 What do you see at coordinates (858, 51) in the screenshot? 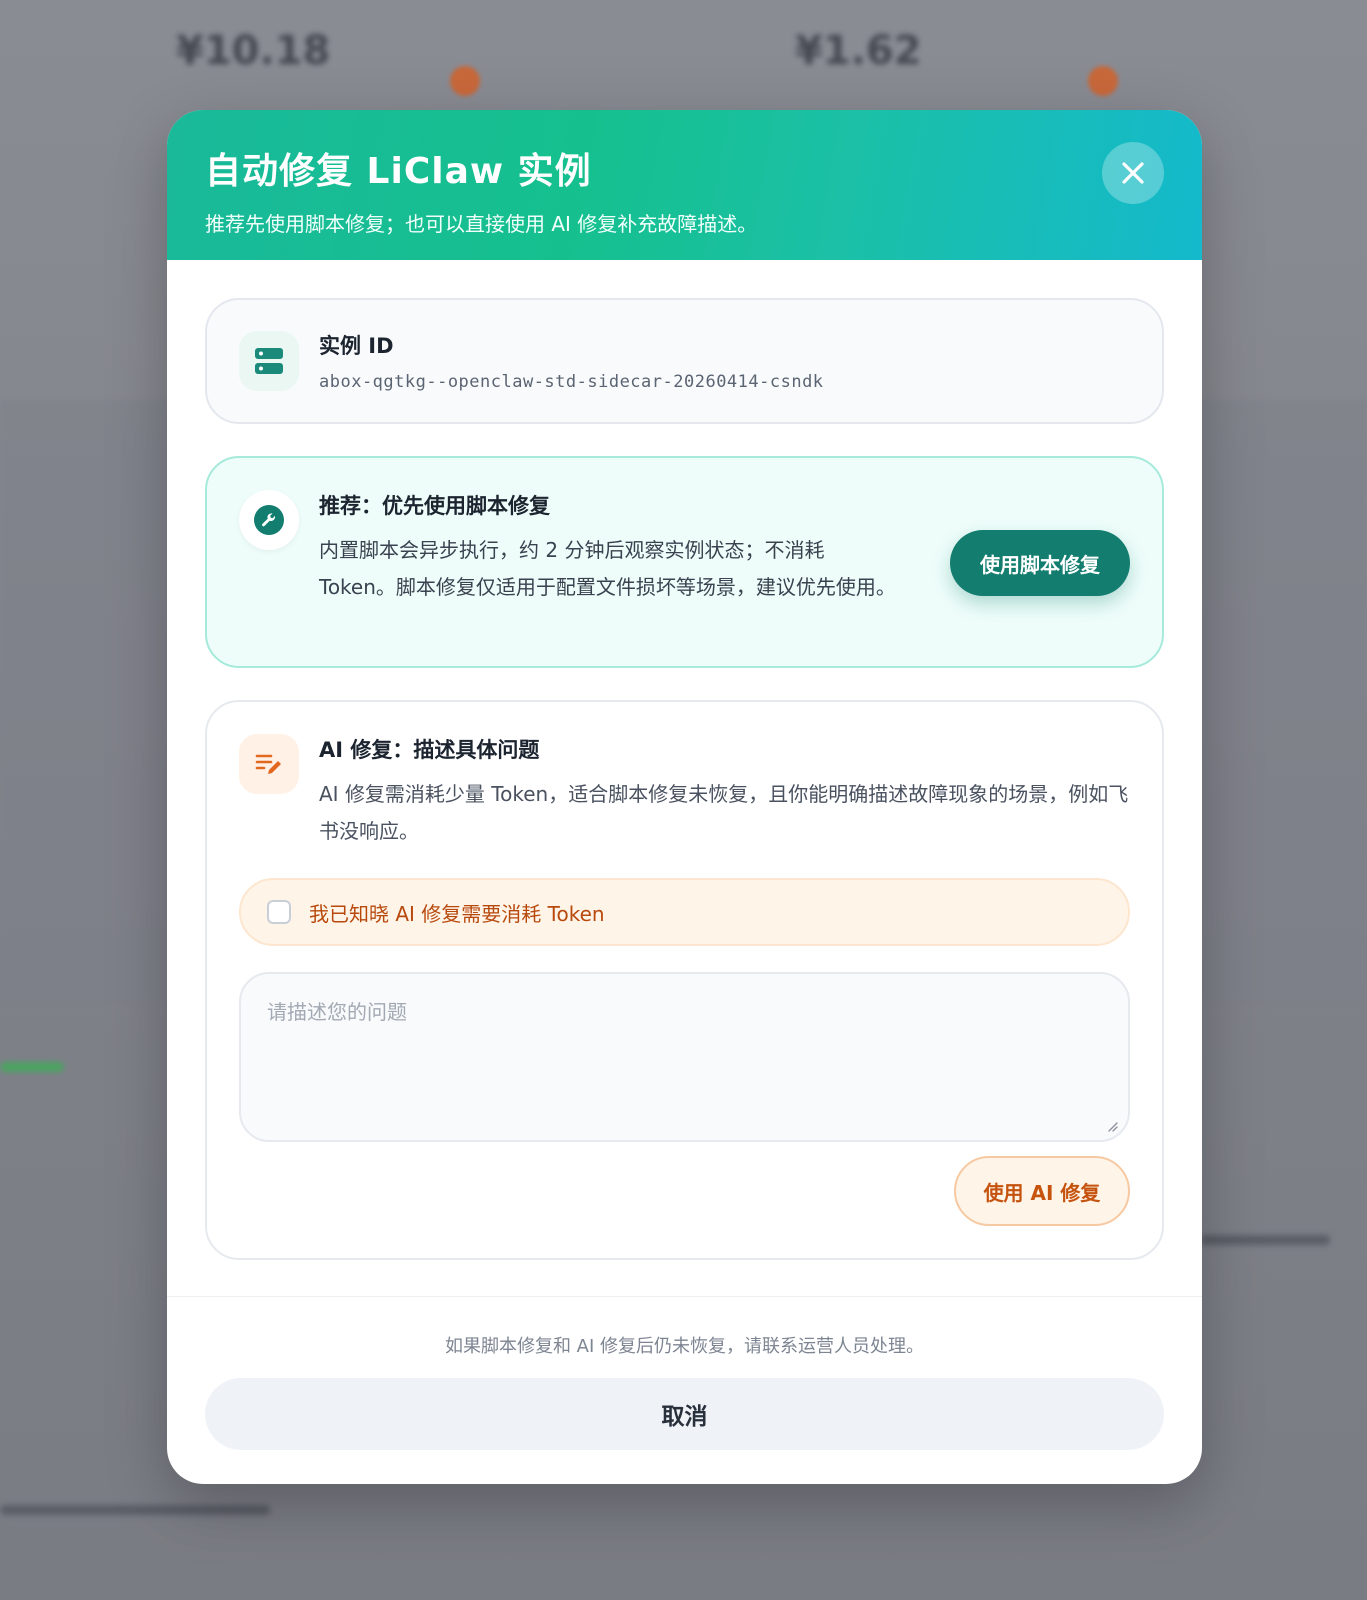
I see `background-price-right: ¥1.62` at bounding box center [858, 51].